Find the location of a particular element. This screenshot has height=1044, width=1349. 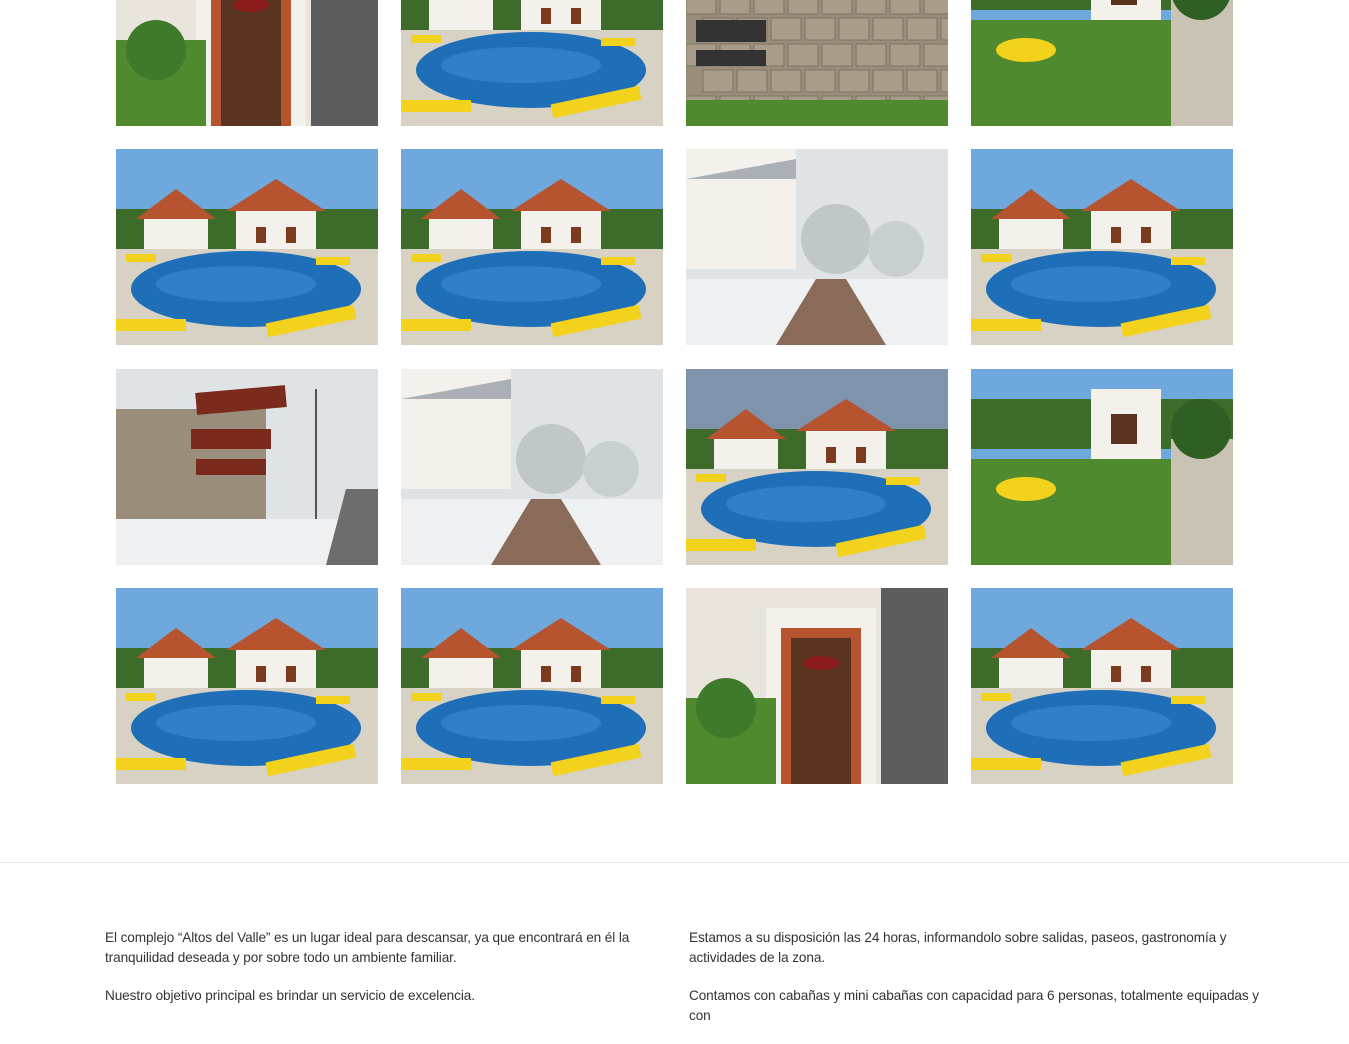

photo-entrance-night is located at coordinates (247, 63).